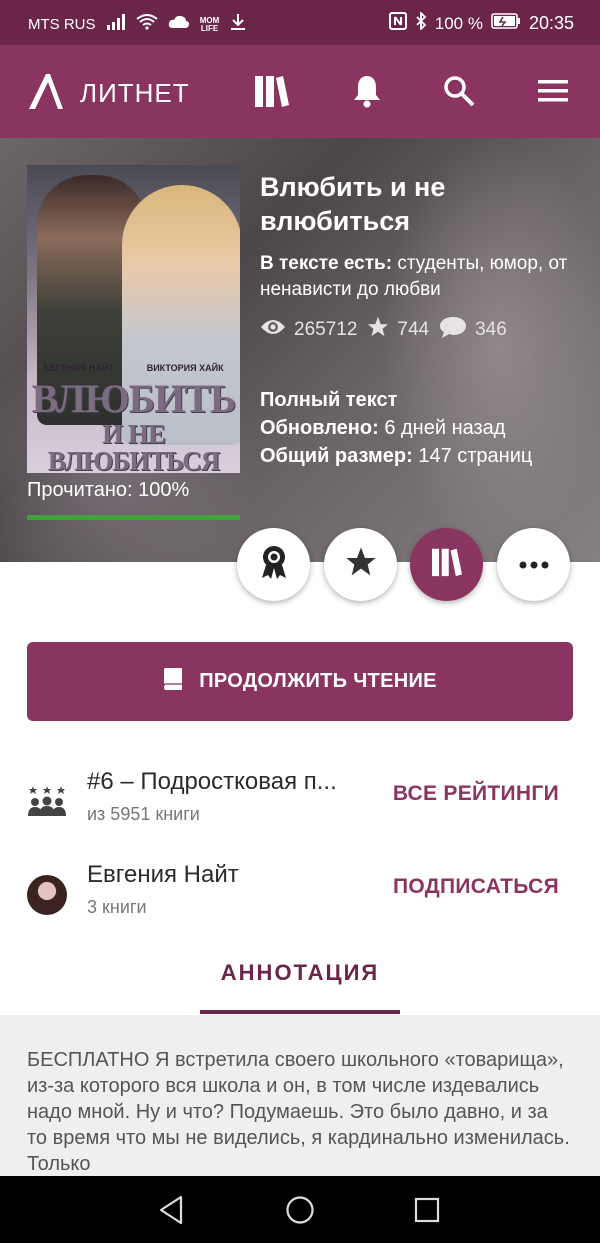  Describe the element at coordinates (476, 887) in the screenshot. I see `subscribe-button: ПОДПИСАТЬСЯ` at that location.